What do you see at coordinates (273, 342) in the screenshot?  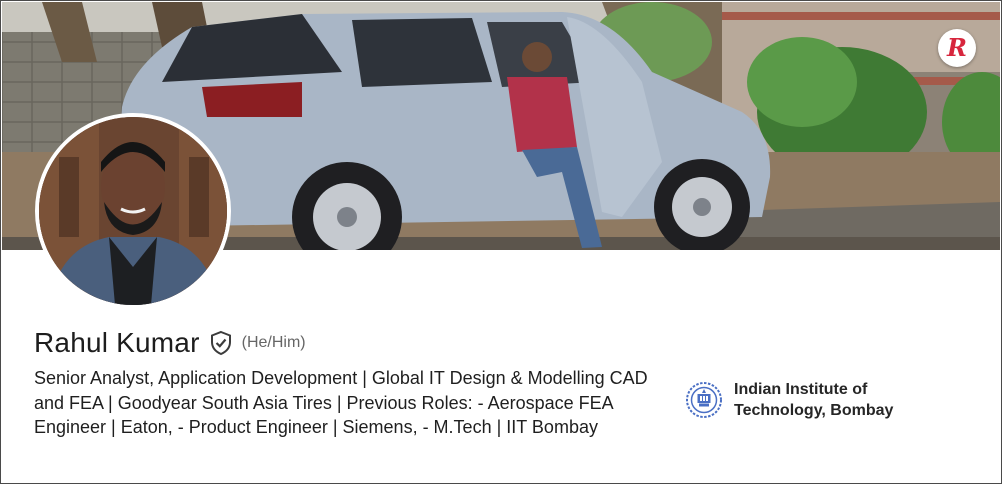 I see `pronouns: (He/Him)` at bounding box center [273, 342].